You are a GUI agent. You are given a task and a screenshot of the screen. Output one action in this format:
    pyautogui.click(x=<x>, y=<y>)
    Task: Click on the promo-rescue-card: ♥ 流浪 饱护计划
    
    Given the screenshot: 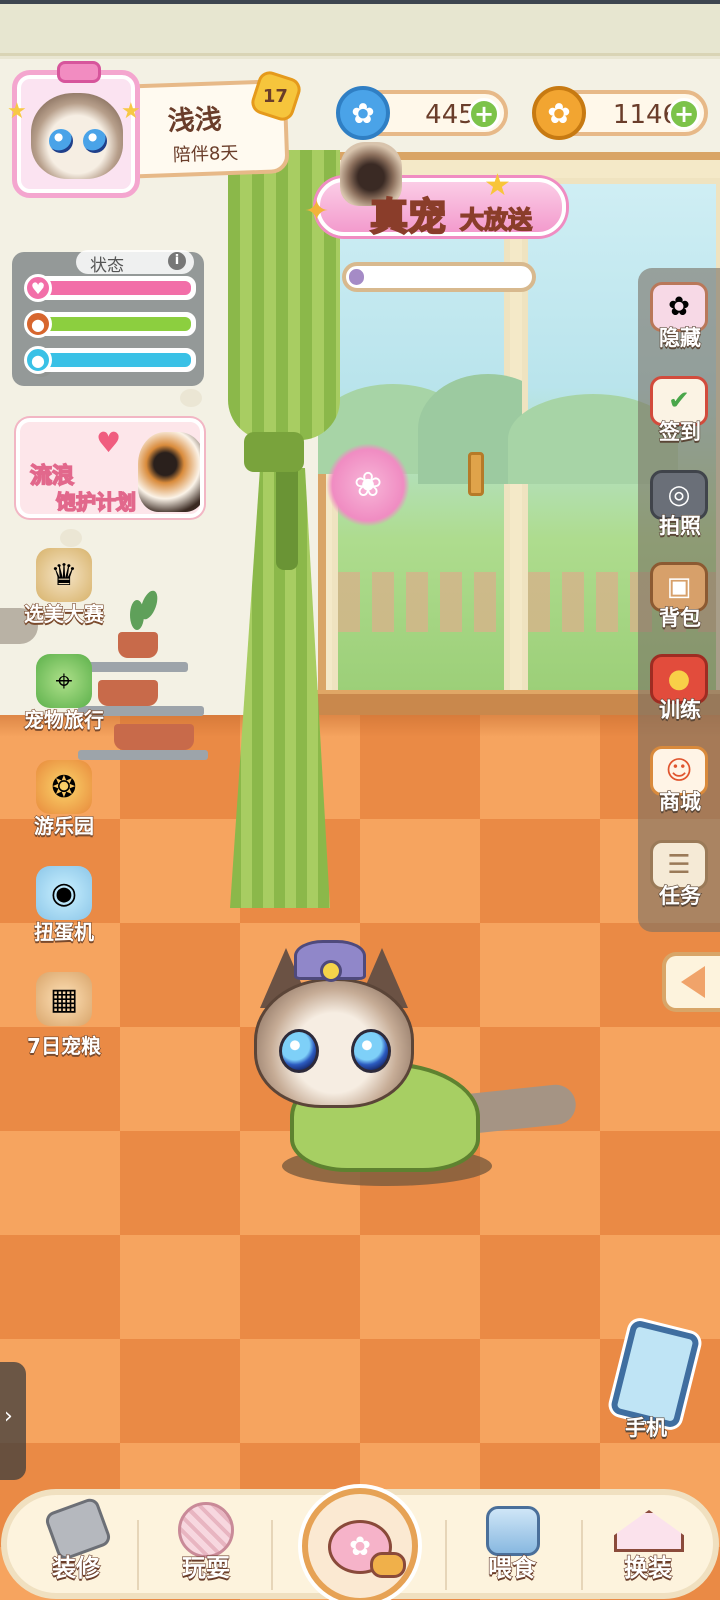 What is the action you would take?
    pyautogui.click(x=110, y=468)
    